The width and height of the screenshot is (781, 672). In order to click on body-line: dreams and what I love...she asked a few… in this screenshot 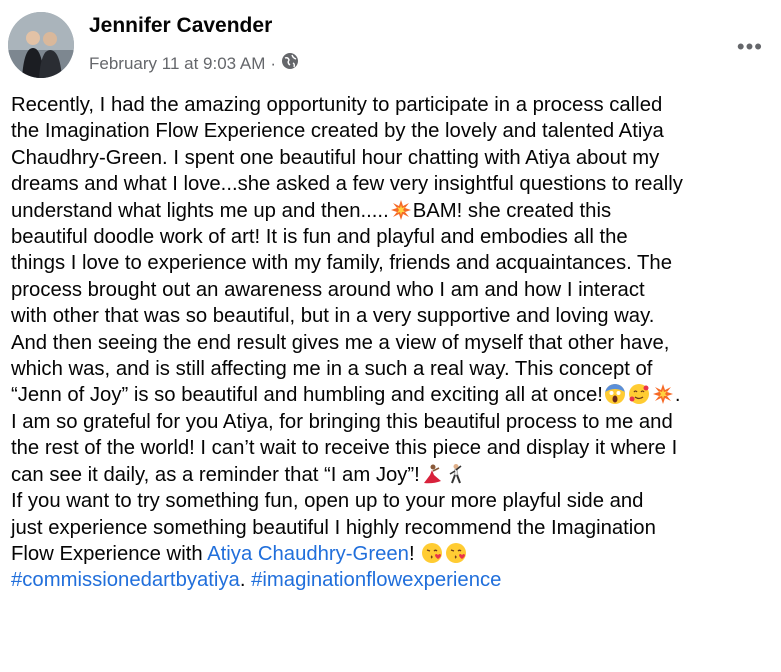, I will do `click(347, 184)`.